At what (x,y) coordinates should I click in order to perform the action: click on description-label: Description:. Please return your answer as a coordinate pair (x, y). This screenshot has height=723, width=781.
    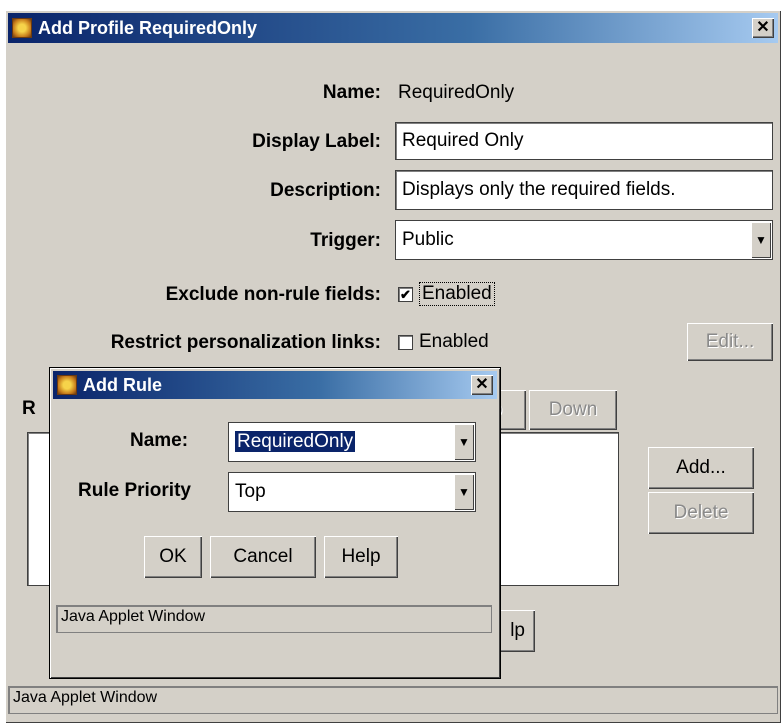
    Looking at the image, I should click on (325, 190).